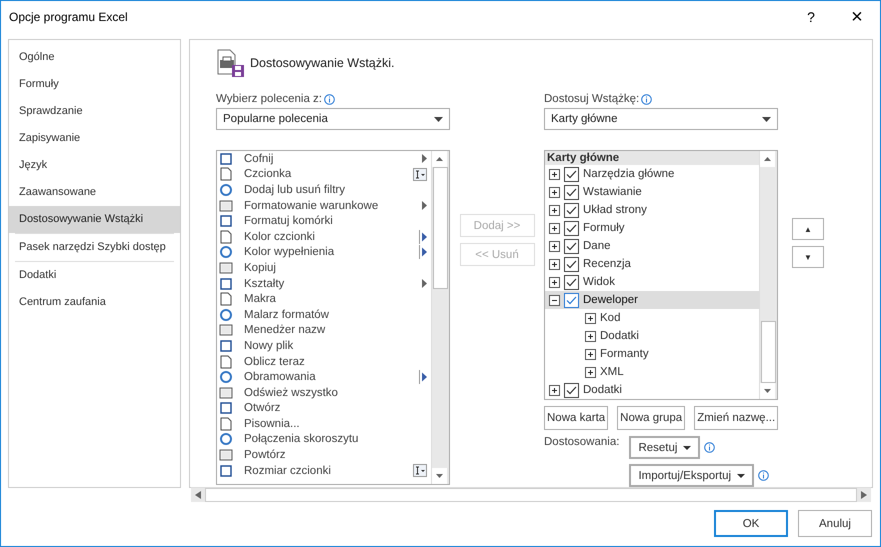 The image size is (881, 547). What do you see at coordinates (324, 252) in the screenshot?
I see `command-item: Kolor wypełnienia` at bounding box center [324, 252].